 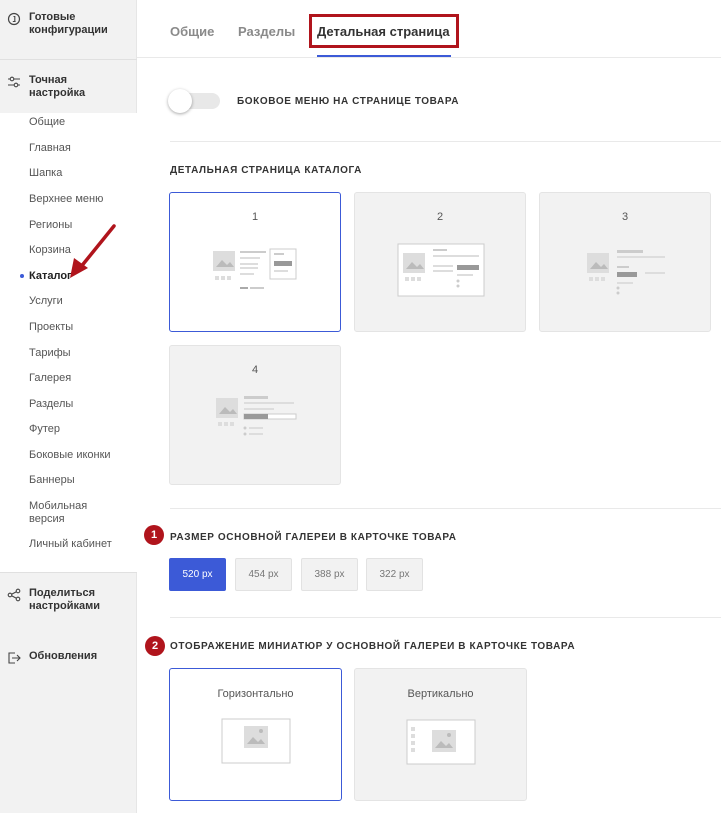 I want to click on sidebar-share: Поделиться настройками, so click(x=68, y=600).